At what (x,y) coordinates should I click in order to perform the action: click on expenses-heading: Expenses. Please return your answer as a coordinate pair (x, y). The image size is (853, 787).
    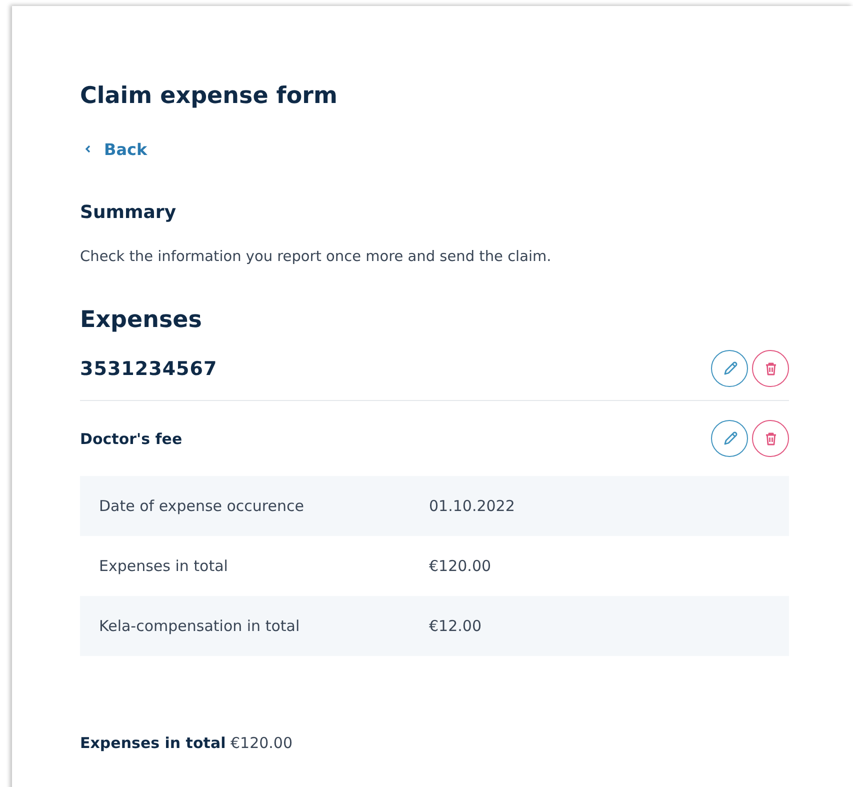
    Looking at the image, I should click on (141, 320).